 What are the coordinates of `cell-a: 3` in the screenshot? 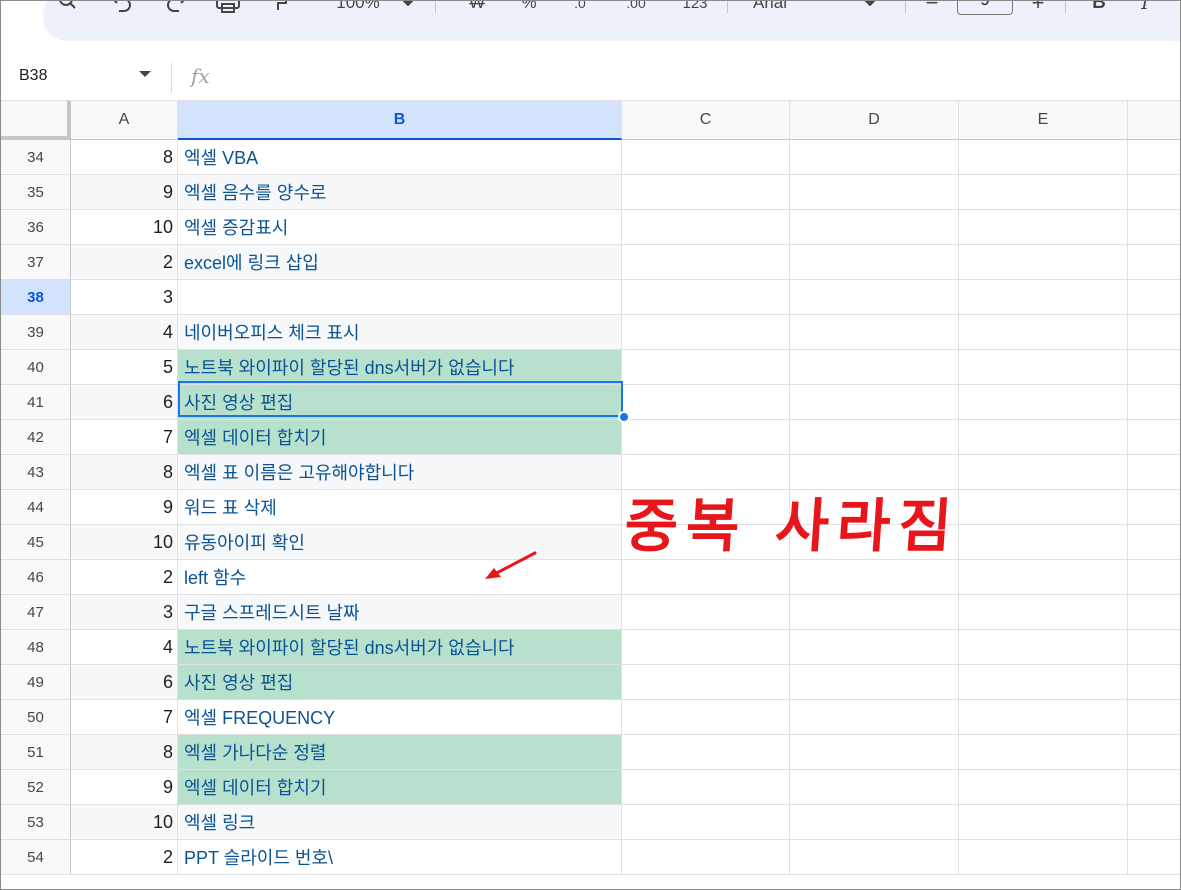 It's located at (124, 612).